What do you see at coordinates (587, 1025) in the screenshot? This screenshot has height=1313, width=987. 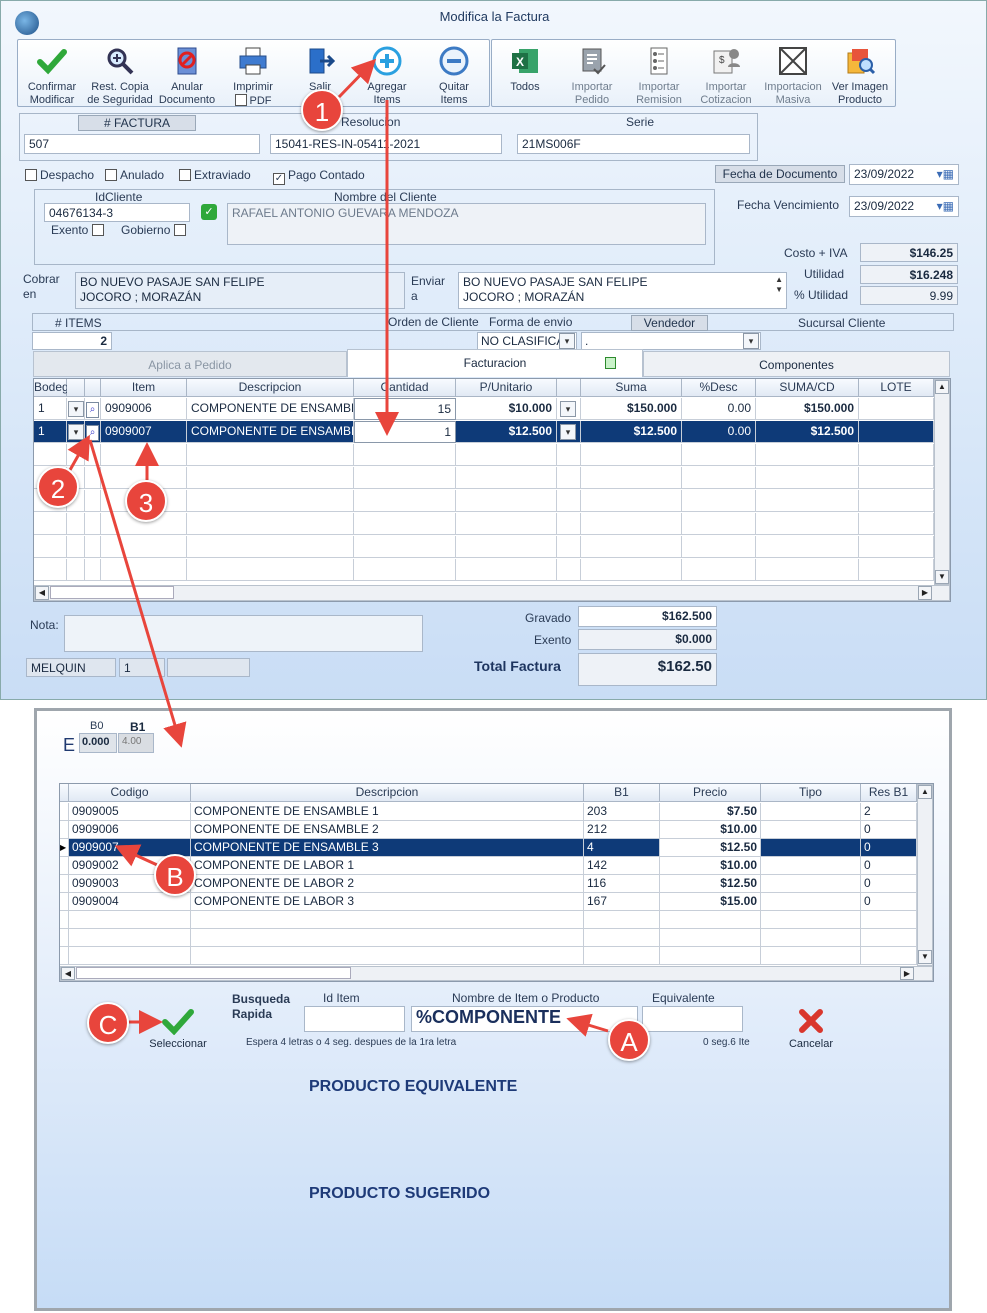 I see `arrow-a` at bounding box center [587, 1025].